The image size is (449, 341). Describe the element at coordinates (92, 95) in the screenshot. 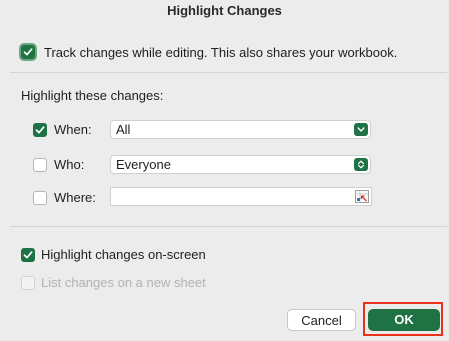

I see `highlight-section-label: Highlight these changes:` at that location.